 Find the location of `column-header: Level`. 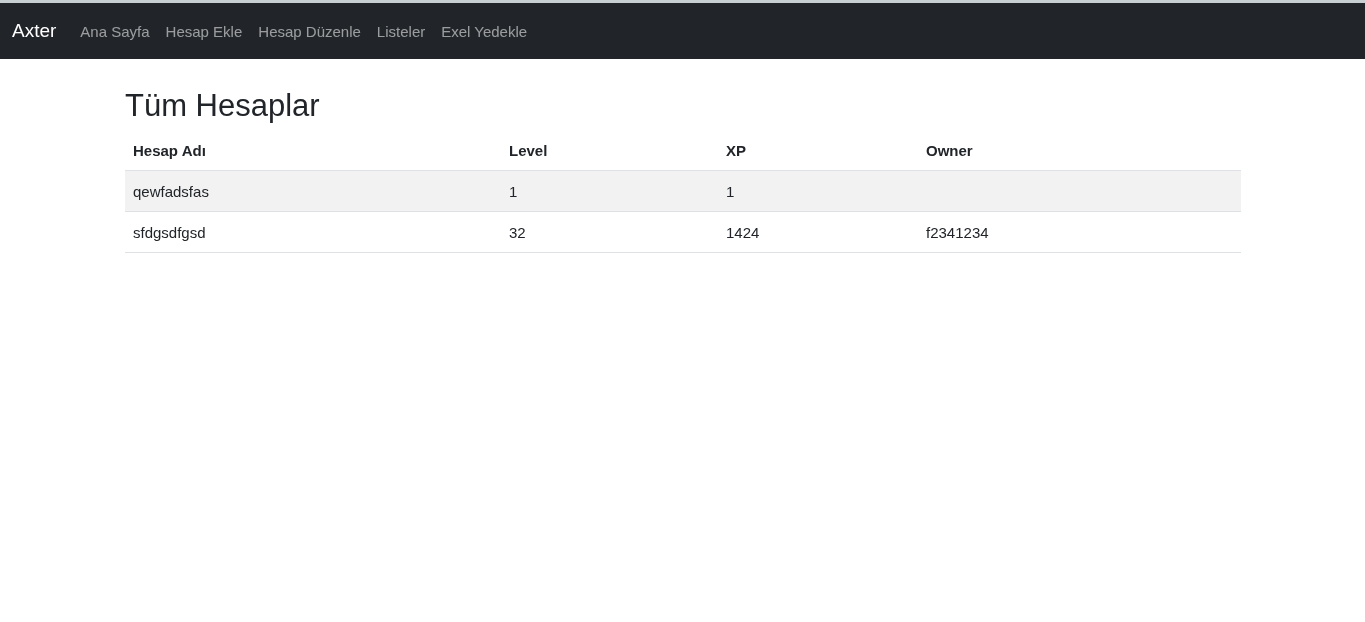

column-header: Level is located at coordinates (609, 150).